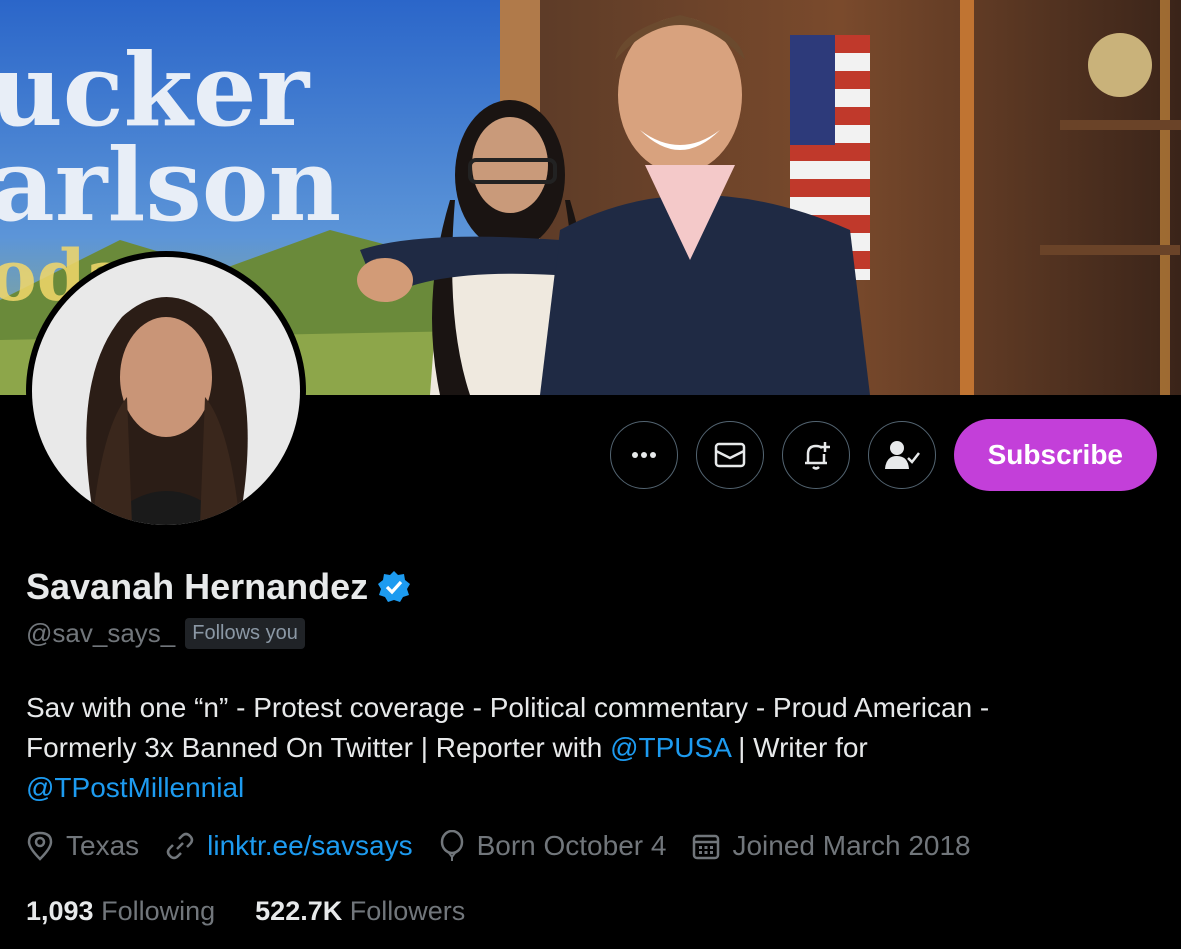 The width and height of the screenshot is (1181, 949). What do you see at coordinates (309, 846) in the screenshot?
I see `website-link: linktr.ee/savsays` at bounding box center [309, 846].